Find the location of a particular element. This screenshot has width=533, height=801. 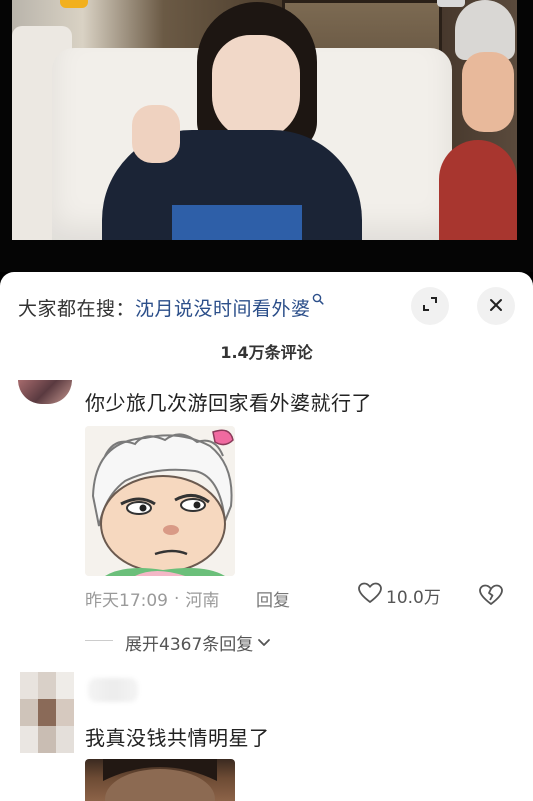

like-button: 10.0万 is located at coordinates (399, 595).